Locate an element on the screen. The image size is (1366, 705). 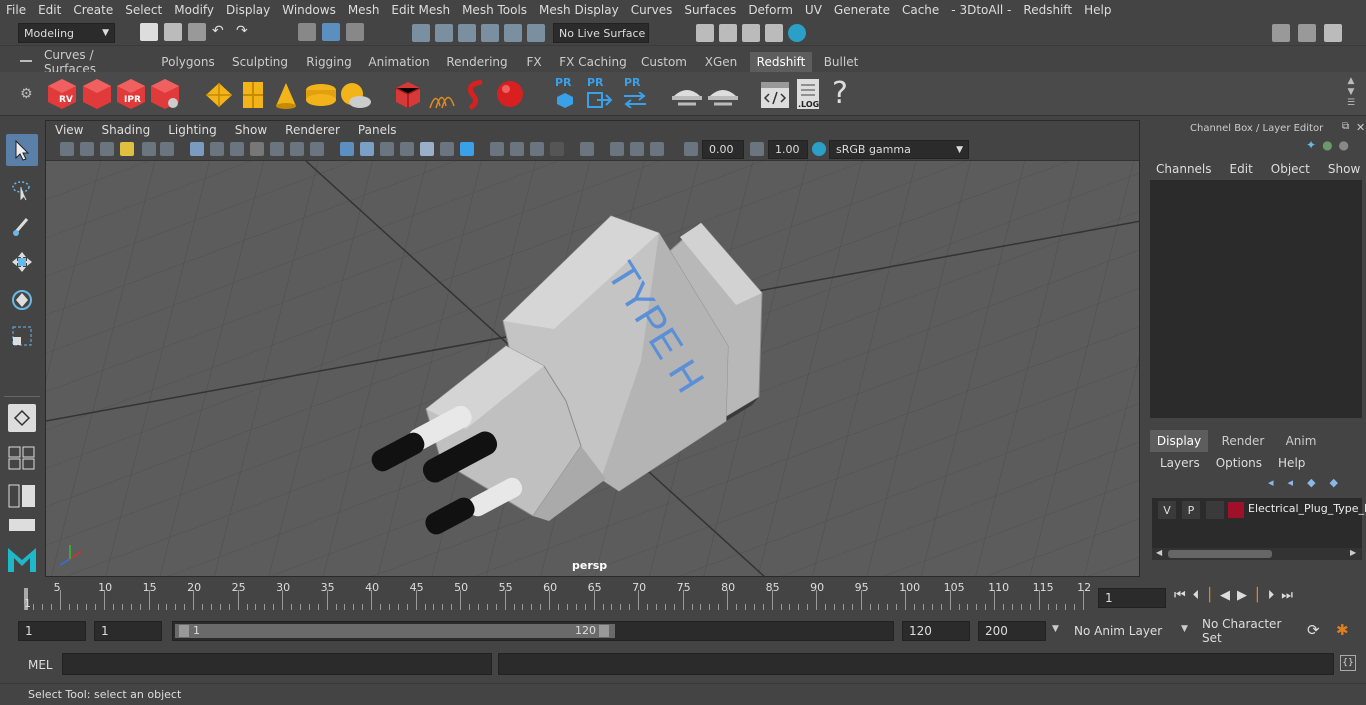
rs-physical-light-icon is located at coordinates (253, 95).